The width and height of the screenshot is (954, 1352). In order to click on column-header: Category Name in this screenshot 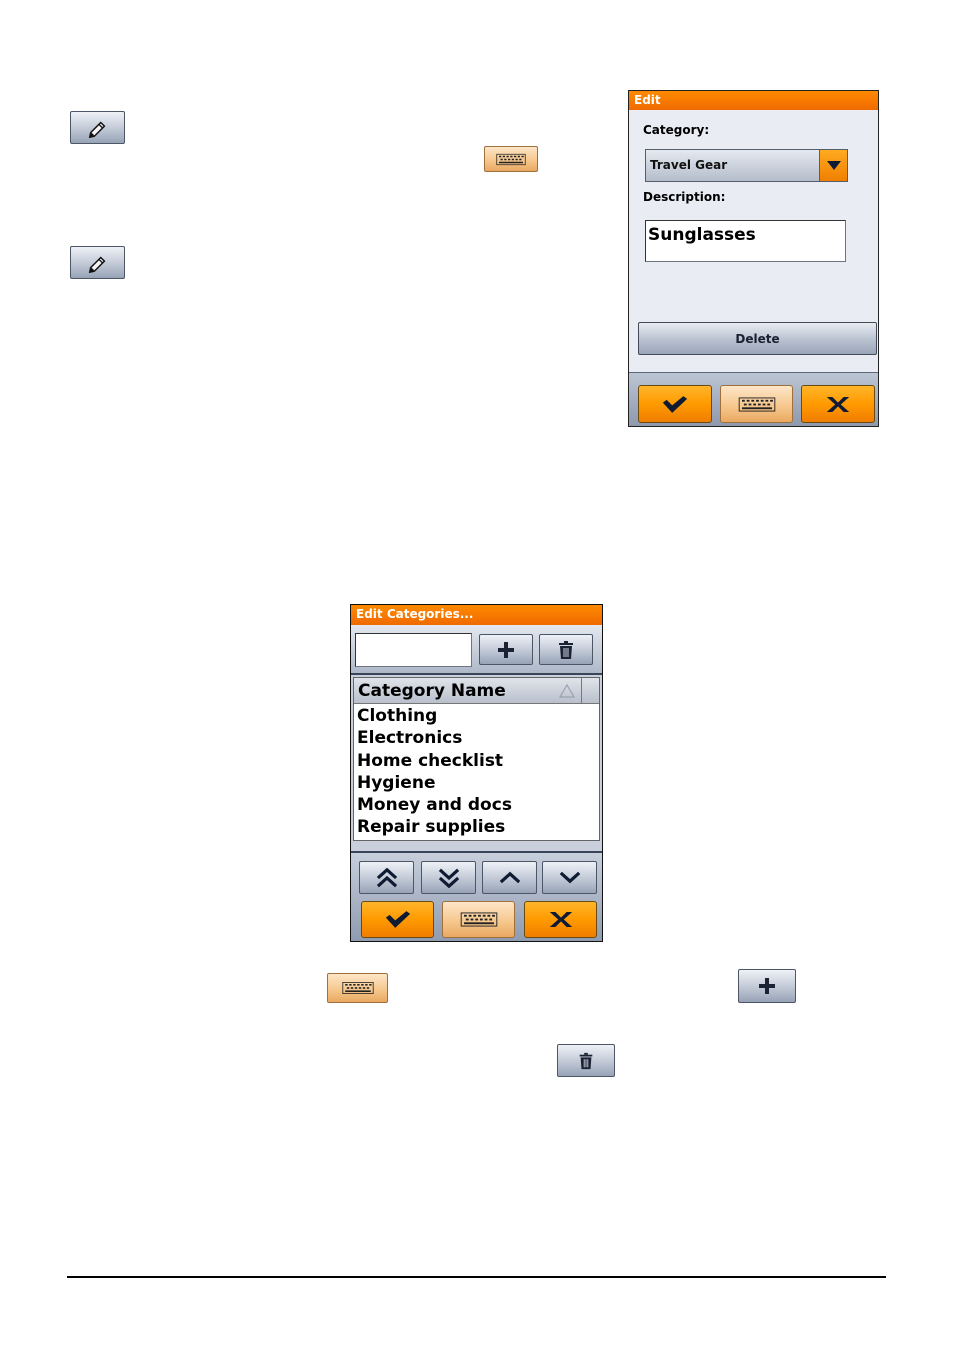, I will do `click(467, 691)`.